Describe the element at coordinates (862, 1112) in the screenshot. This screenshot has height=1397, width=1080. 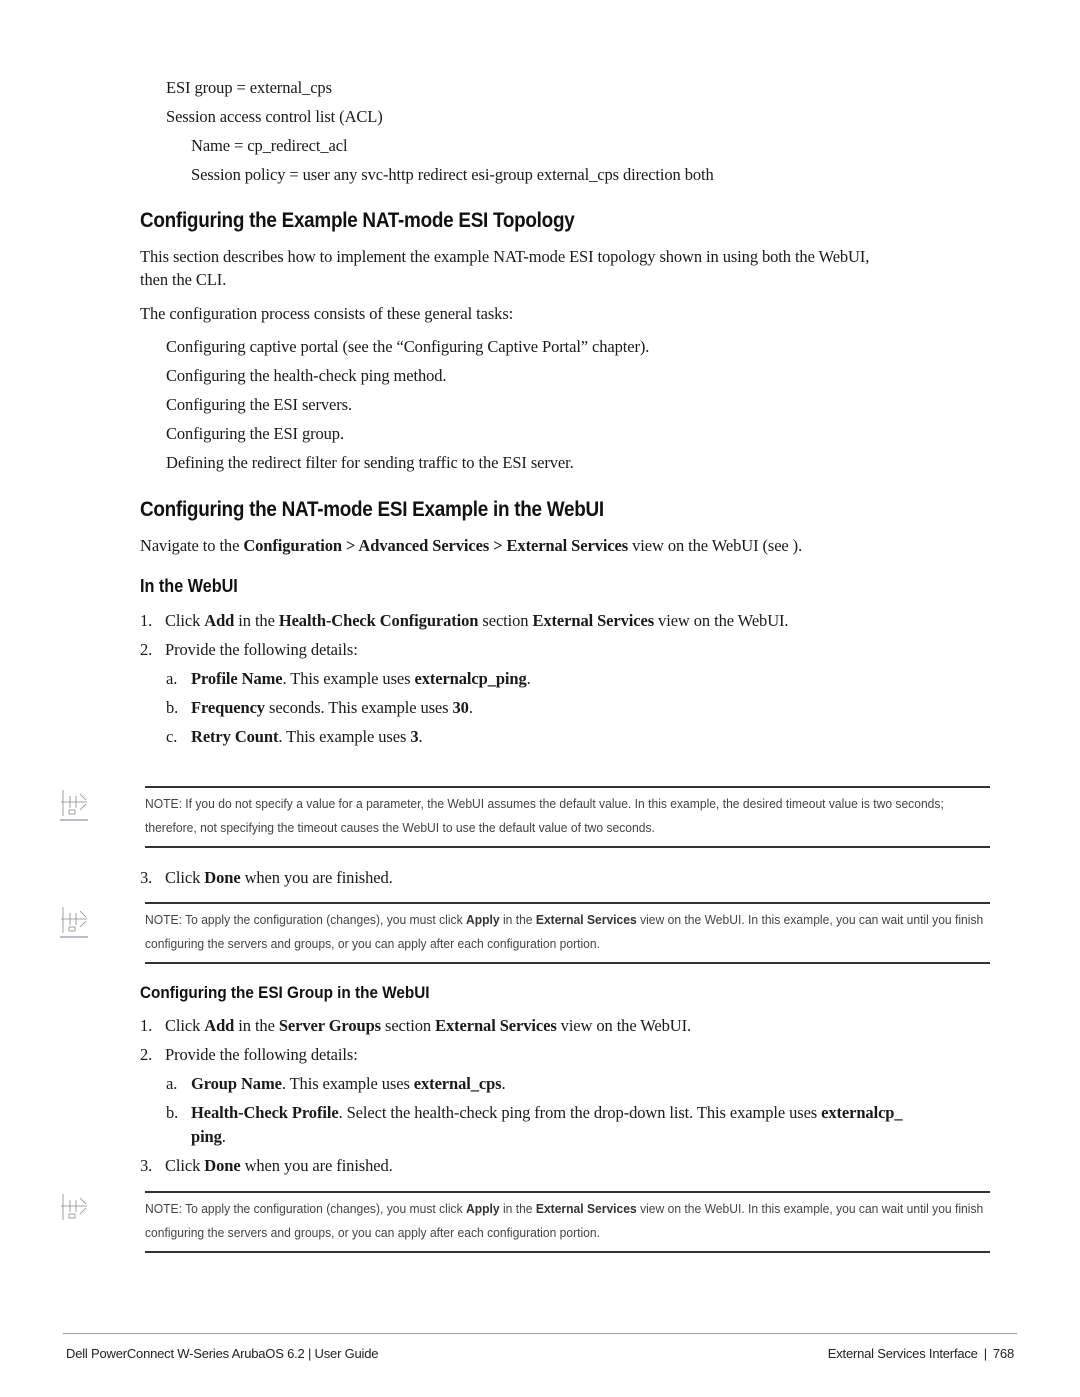
I see `example-value: externalcp_` at that location.